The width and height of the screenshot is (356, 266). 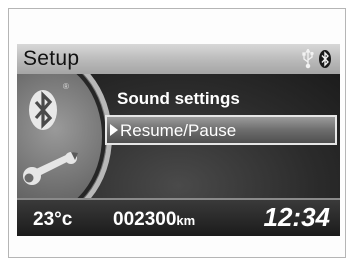 What do you see at coordinates (308, 59) in the screenshot?
I see `usb-icon` at bounding box center [308, 59].